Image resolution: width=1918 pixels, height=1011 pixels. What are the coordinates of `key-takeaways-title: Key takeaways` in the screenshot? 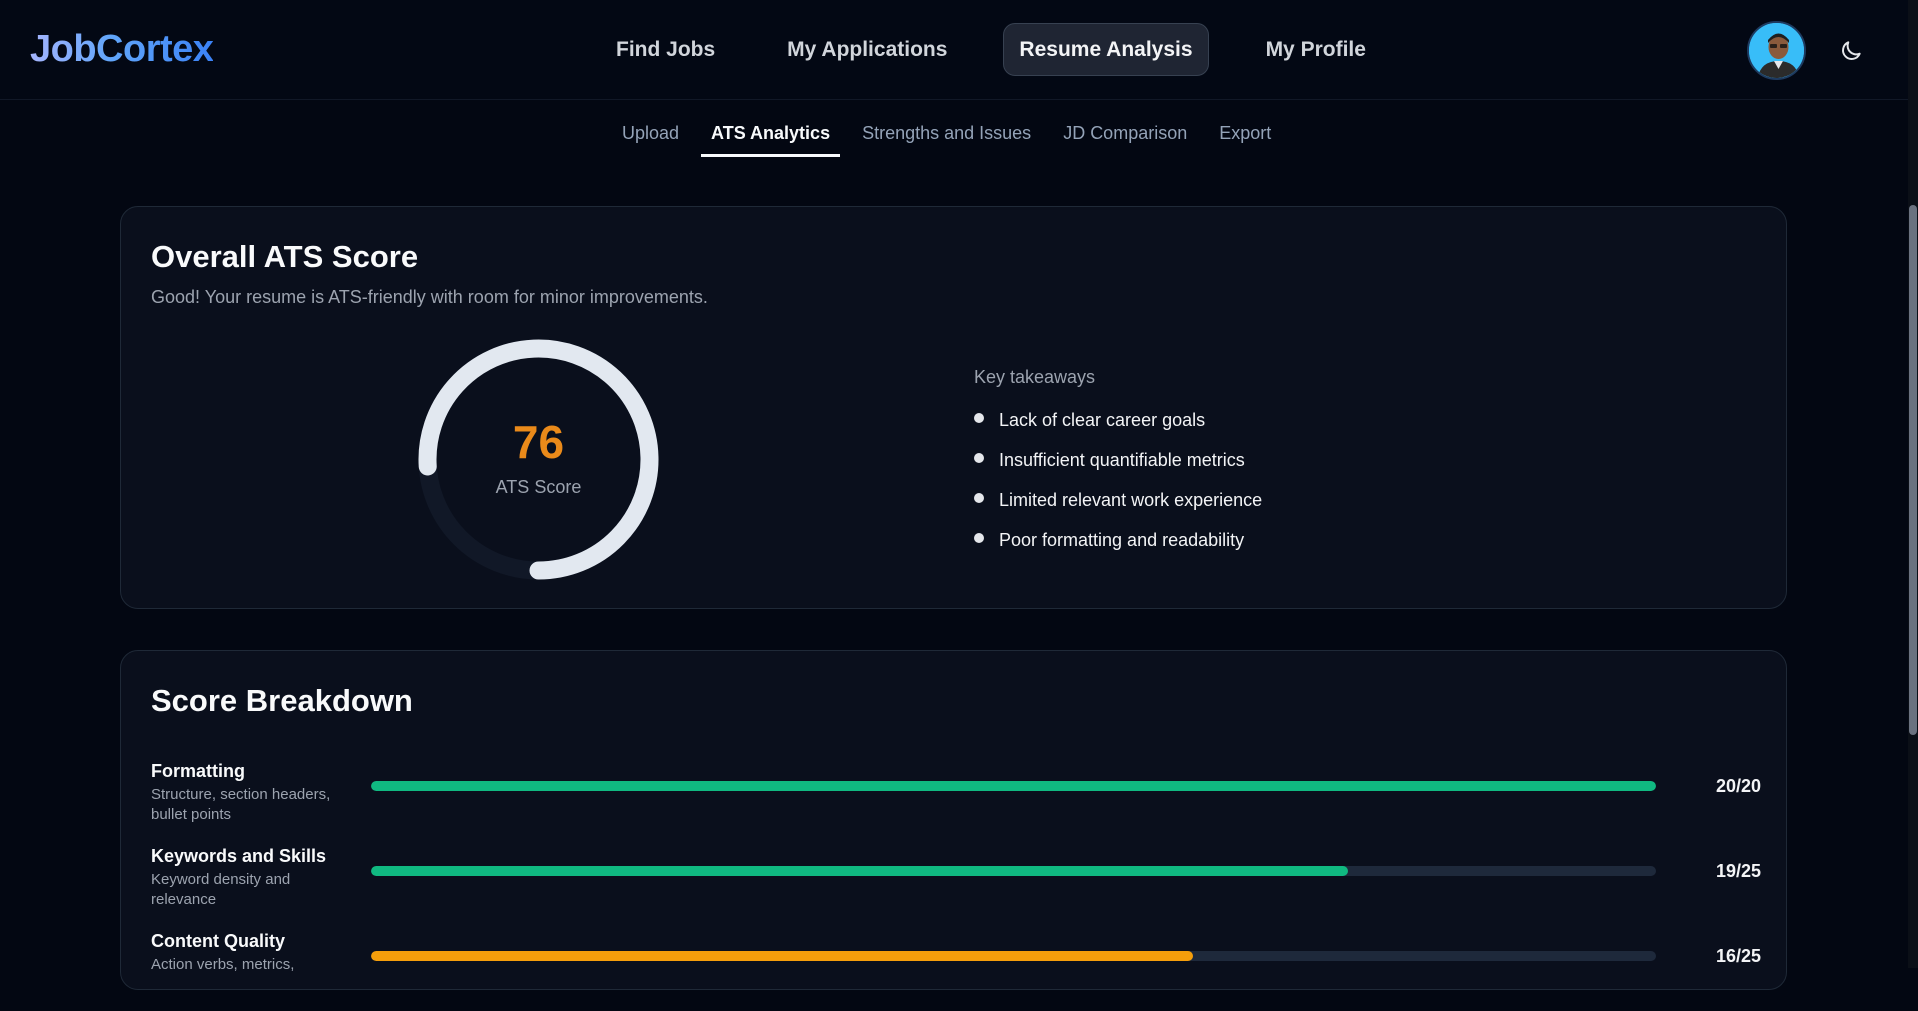 It's located at (1035, 377).